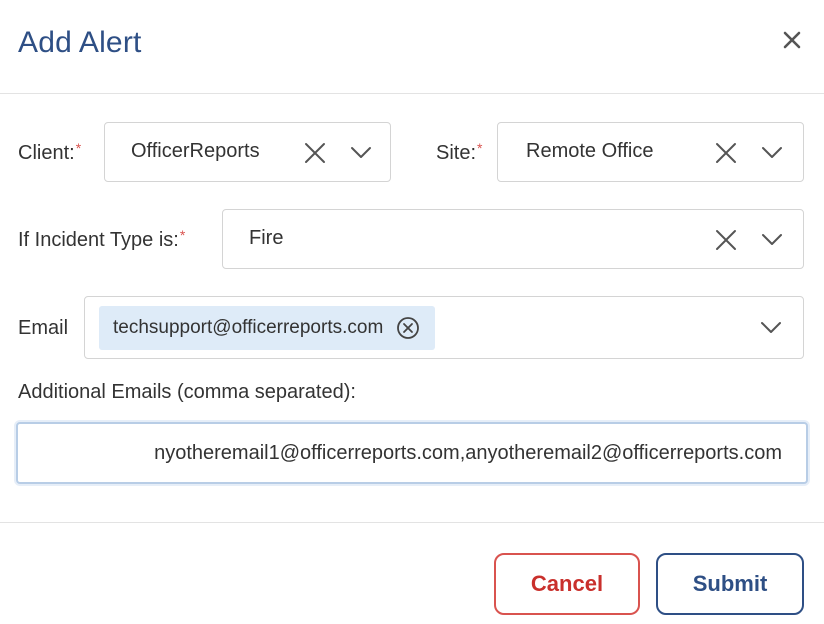  I want to click on remove-chip-button, so click(408, 328).